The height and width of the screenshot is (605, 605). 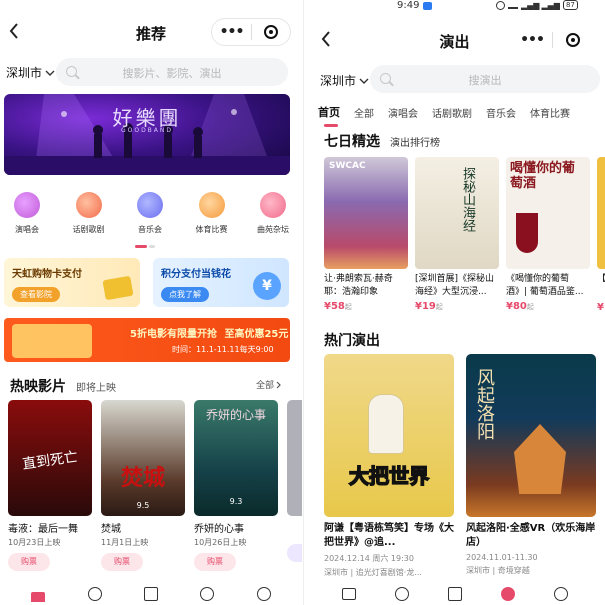 I want to click on tab-concert: 演唱会, so click(x=403, y=112).